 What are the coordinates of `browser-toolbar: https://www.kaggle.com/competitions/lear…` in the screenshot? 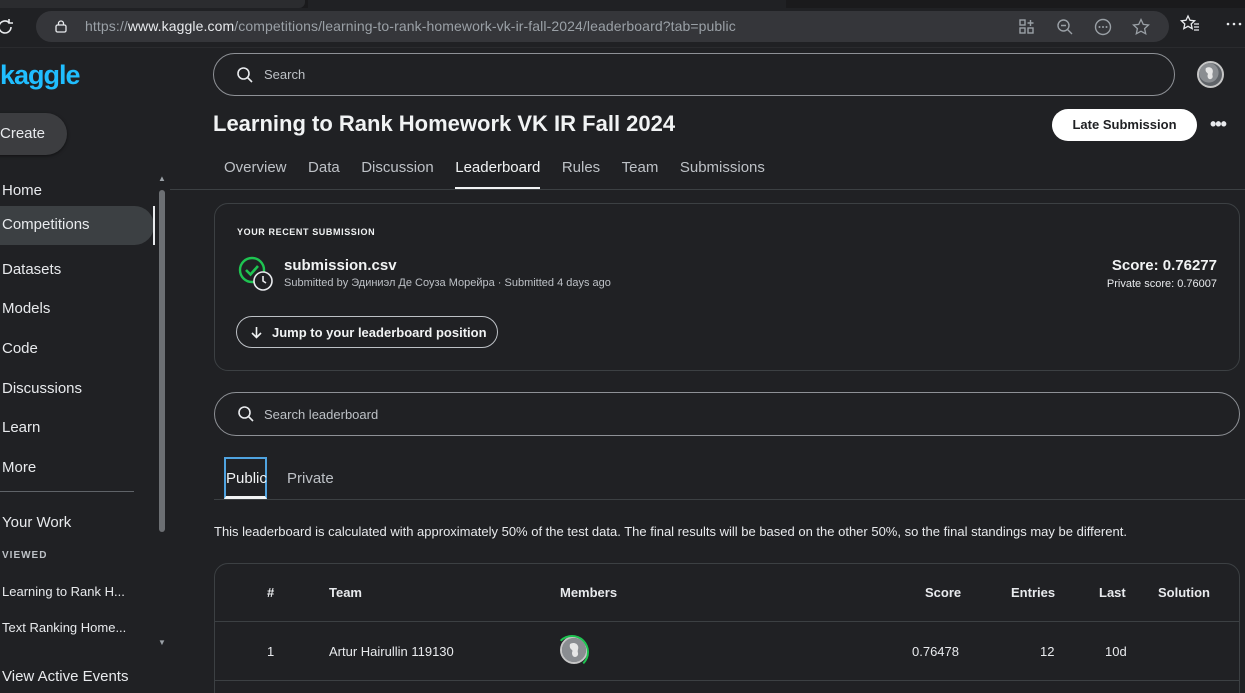 It's located at (622, 24).